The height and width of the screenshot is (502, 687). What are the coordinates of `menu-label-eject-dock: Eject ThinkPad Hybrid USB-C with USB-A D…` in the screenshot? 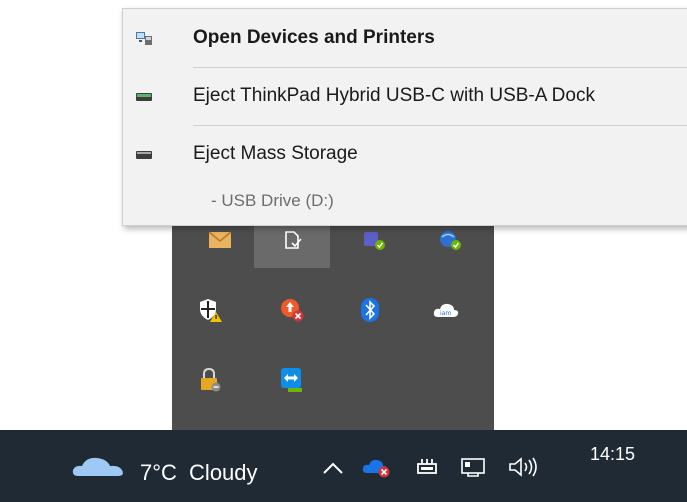 It's located at (394, 95).